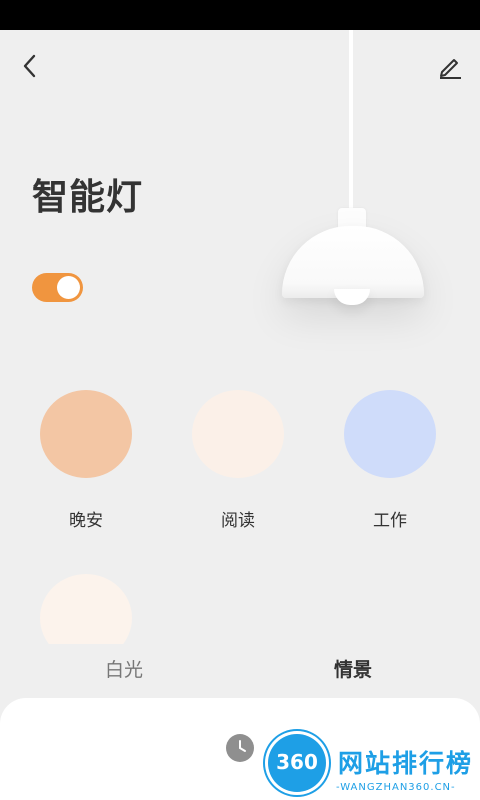 This screenshot has height=800, width=480. I want to click on scene-item-partial, so click(86, 609).